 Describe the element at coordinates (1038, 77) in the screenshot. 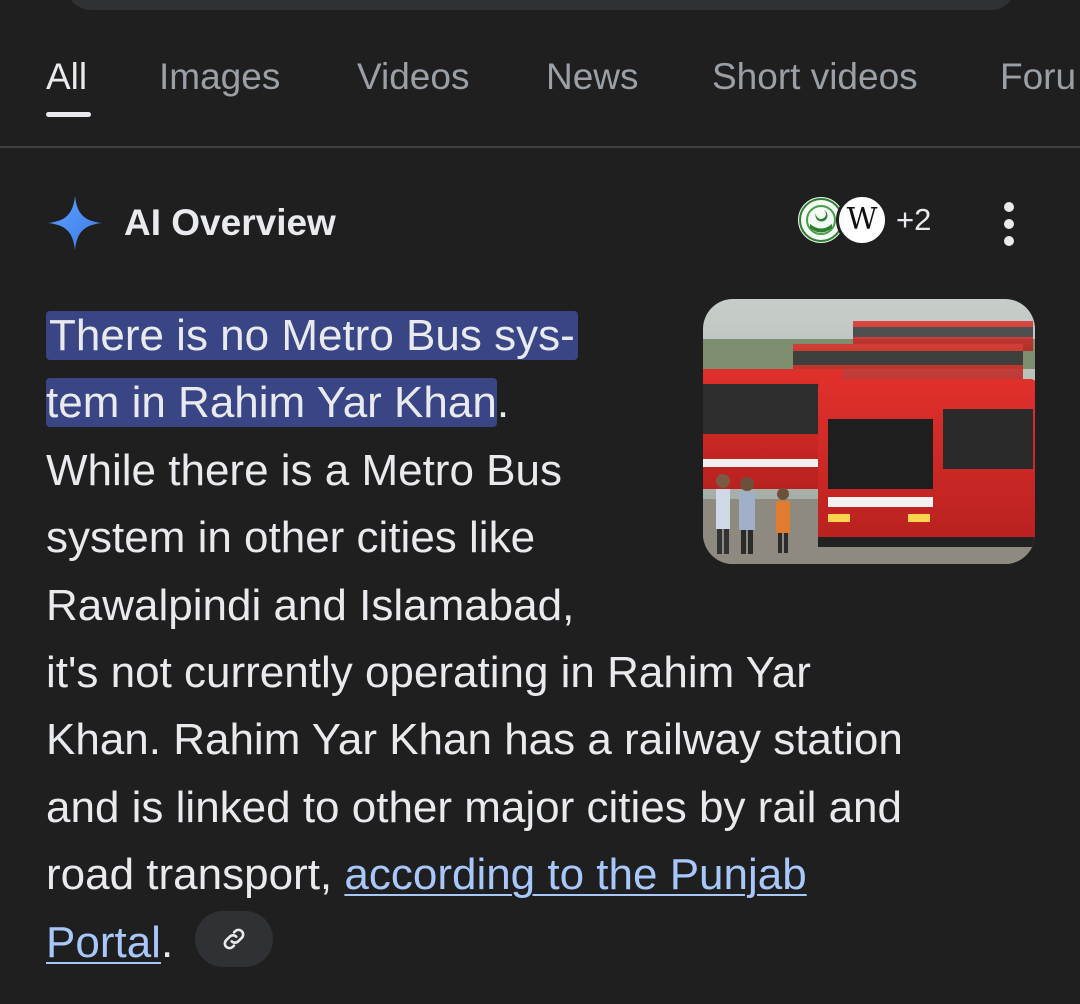

I see `tab-forums: Foru` at that location.